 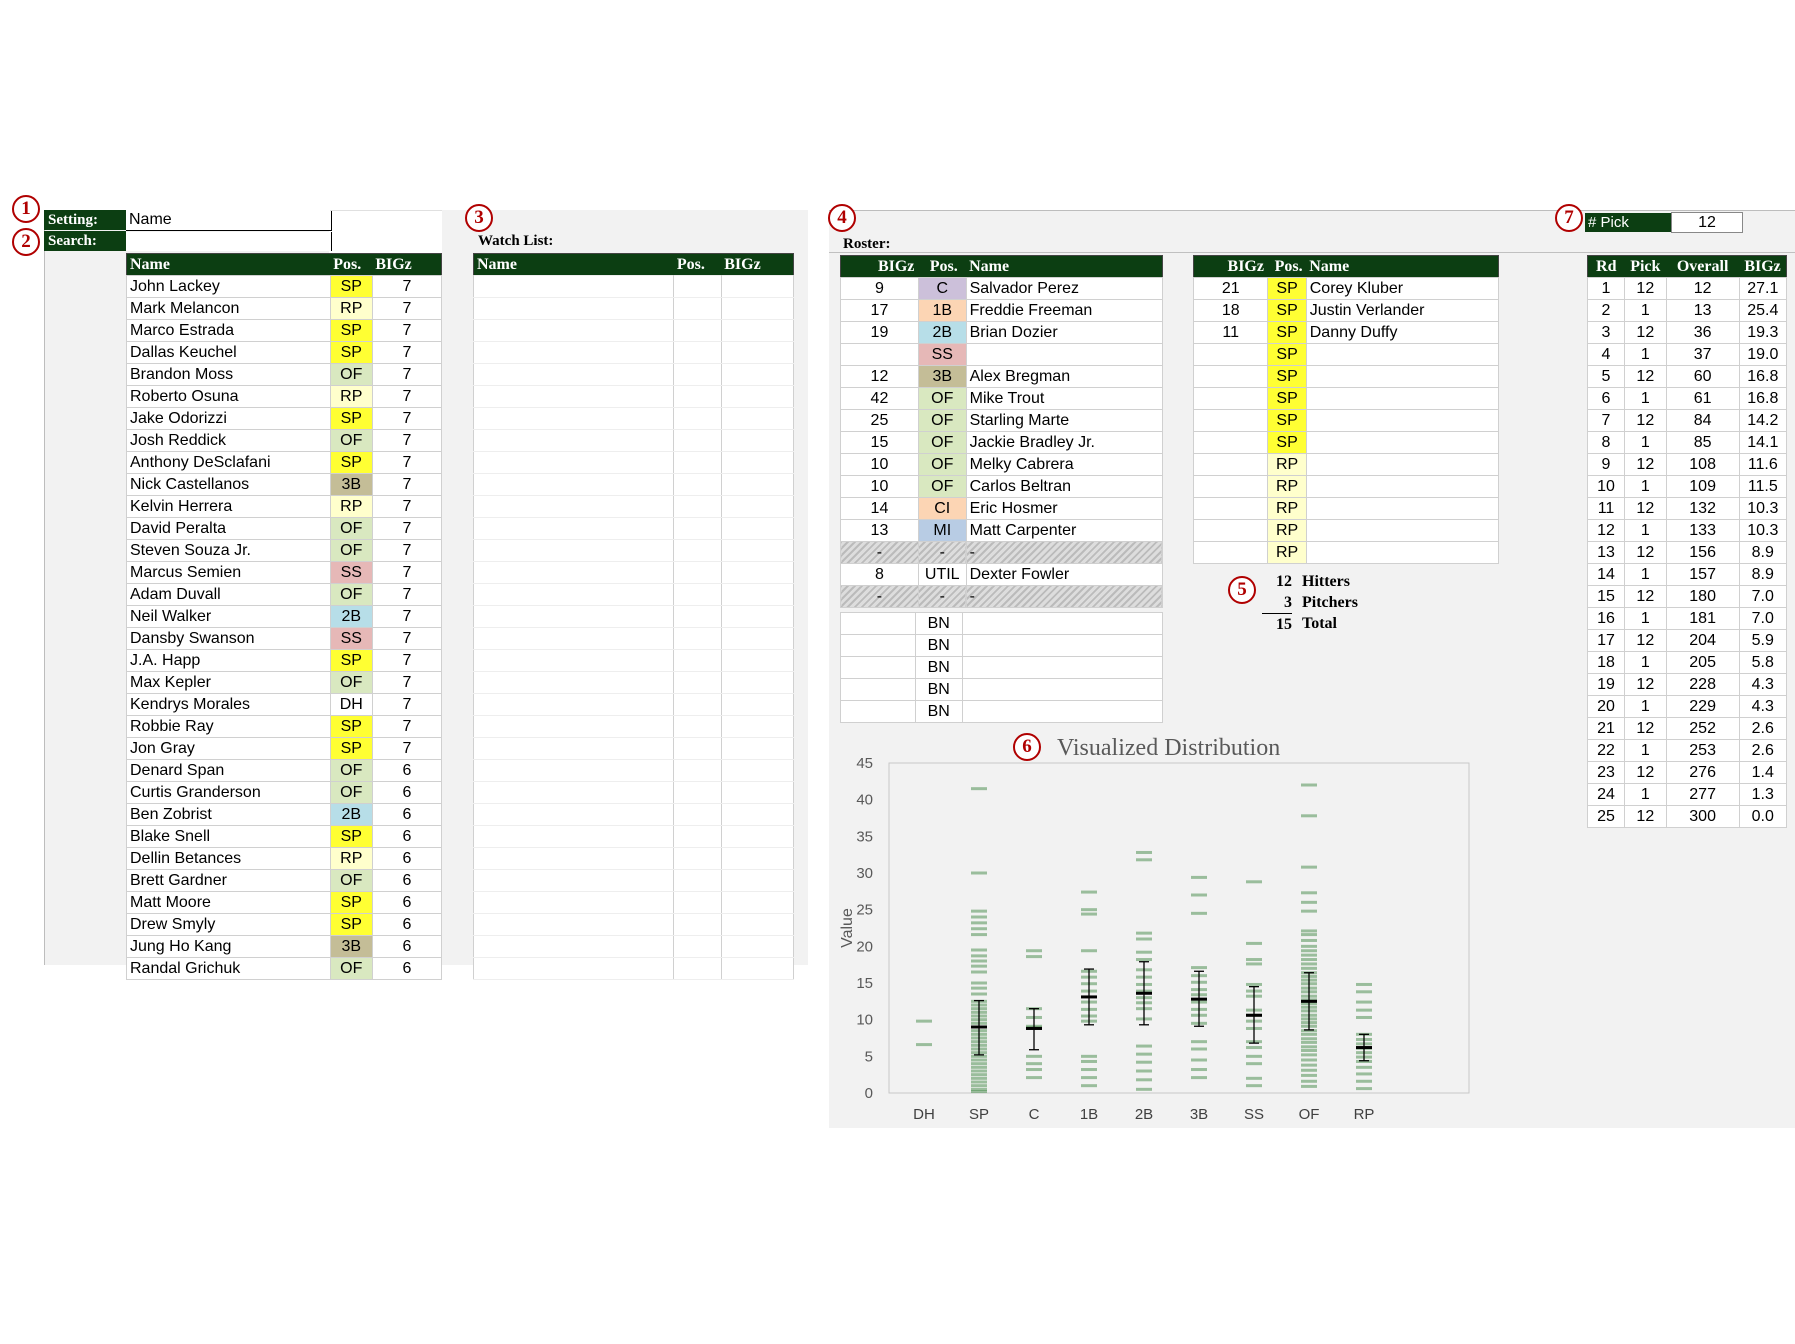 What do you see at coordinates (284, 484) in the screenshot?
I see `player-row: Nick Castellanos 3B 7` at bounding box center [284, 484].